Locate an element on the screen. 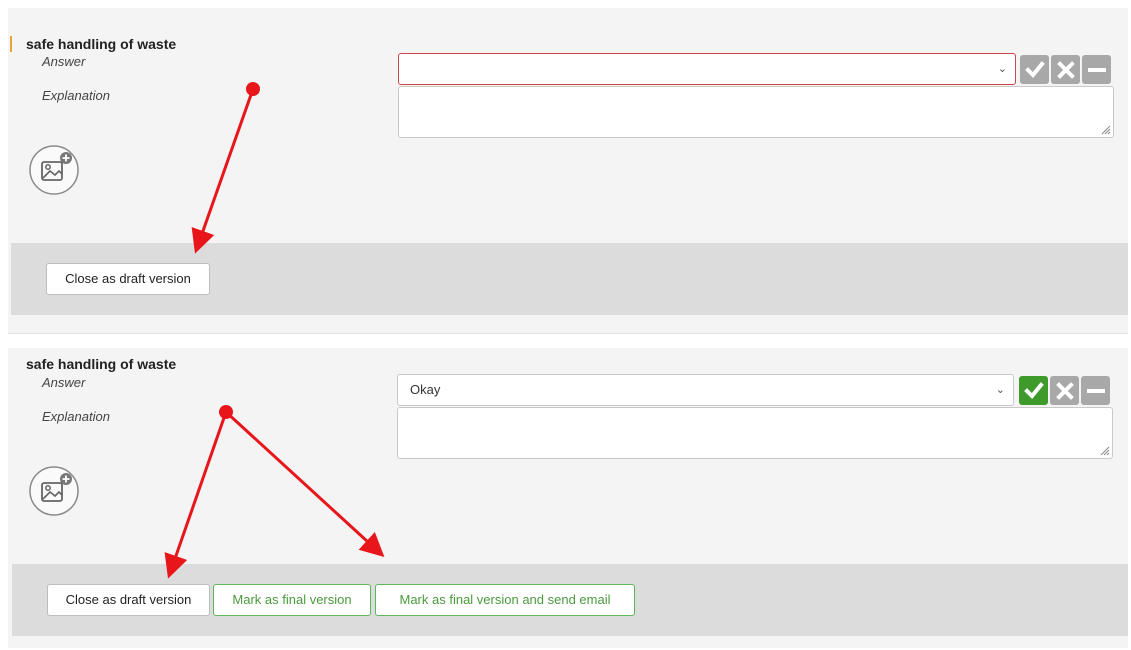  answer-select: Okay ⌄ is located at coordinates (705, 390).